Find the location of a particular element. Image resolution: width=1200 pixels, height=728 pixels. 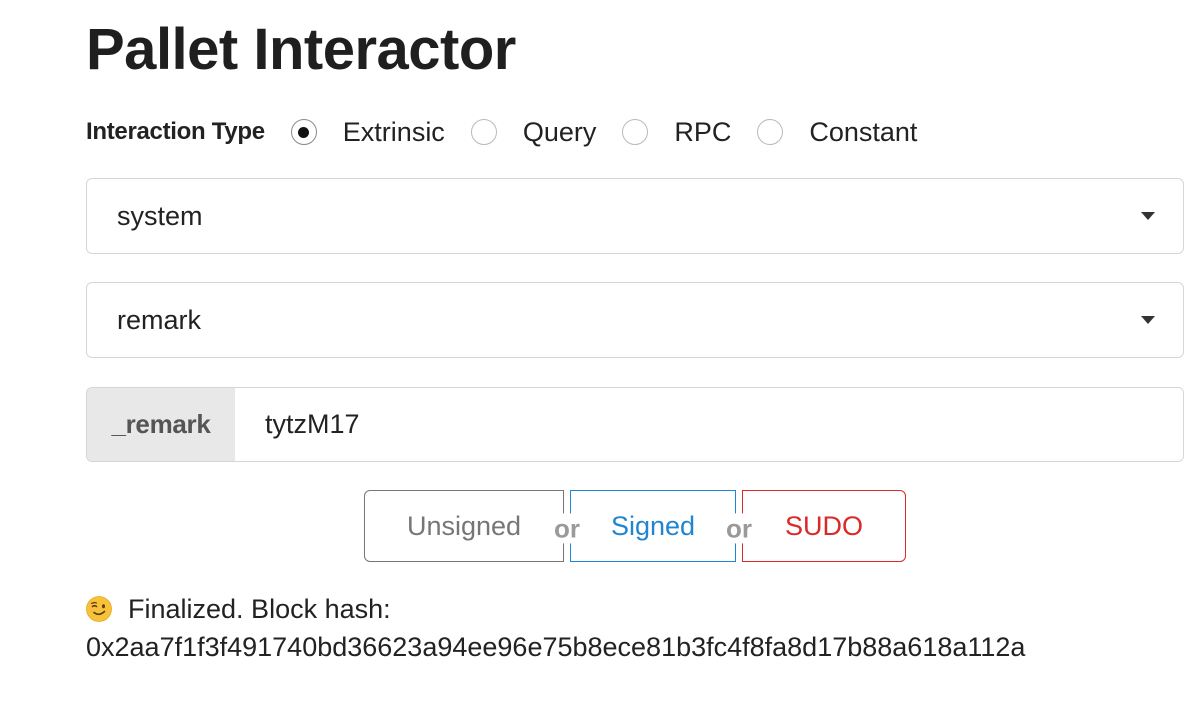

radio-label-rpc: RPC is located at coordinates (703, 131).